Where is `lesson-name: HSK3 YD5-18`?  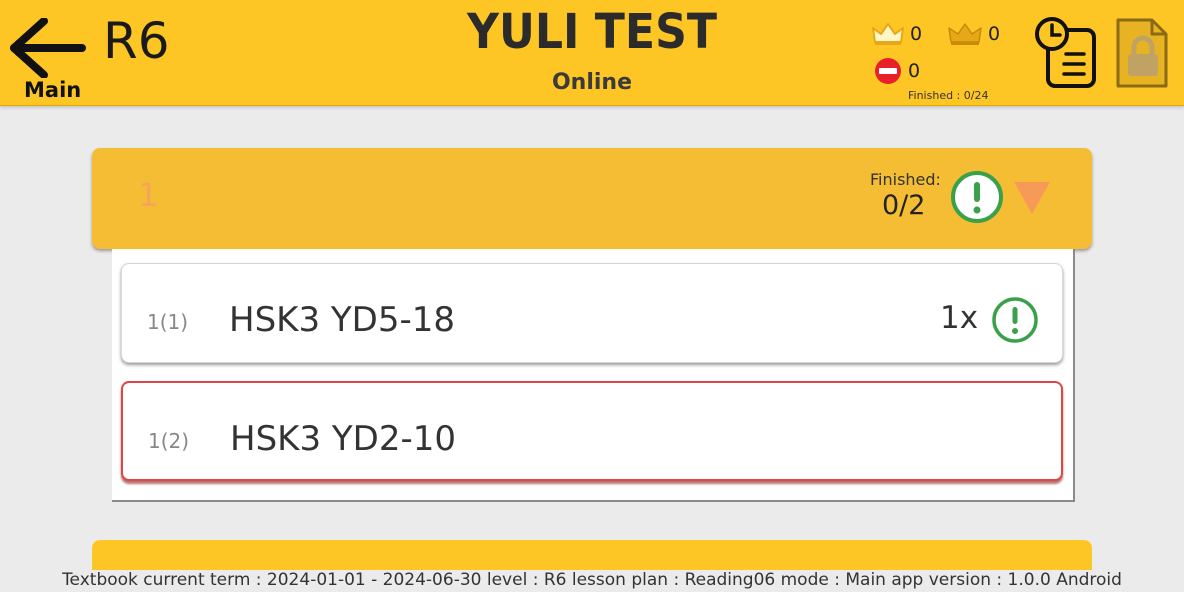 lesson-name: HSK3 YD5-18 is located at coordinates (342, 320).